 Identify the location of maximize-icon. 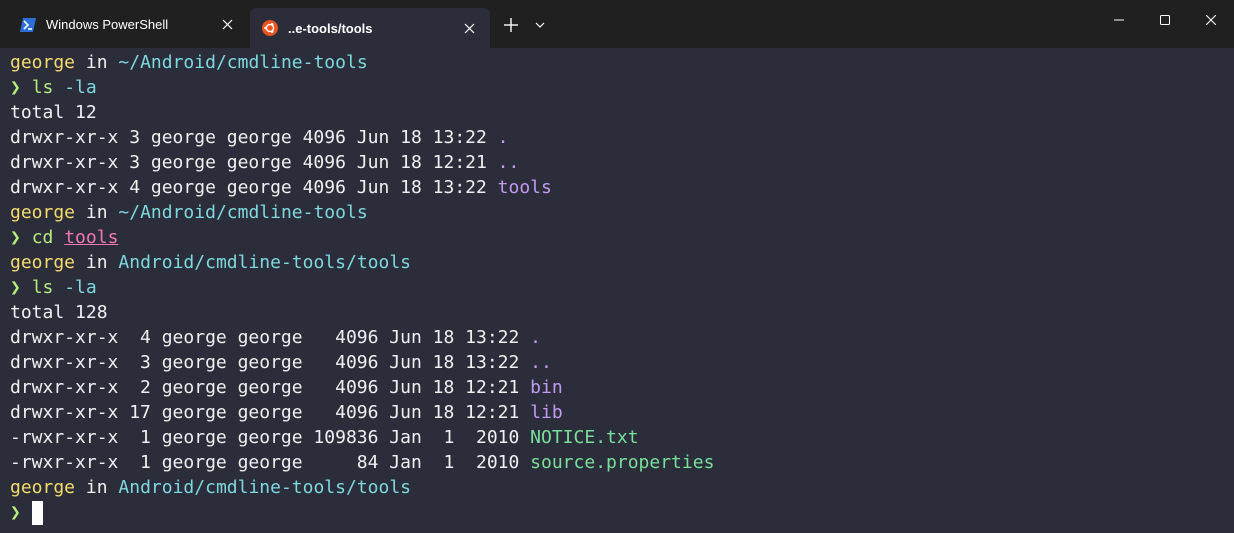
(1165, 20).